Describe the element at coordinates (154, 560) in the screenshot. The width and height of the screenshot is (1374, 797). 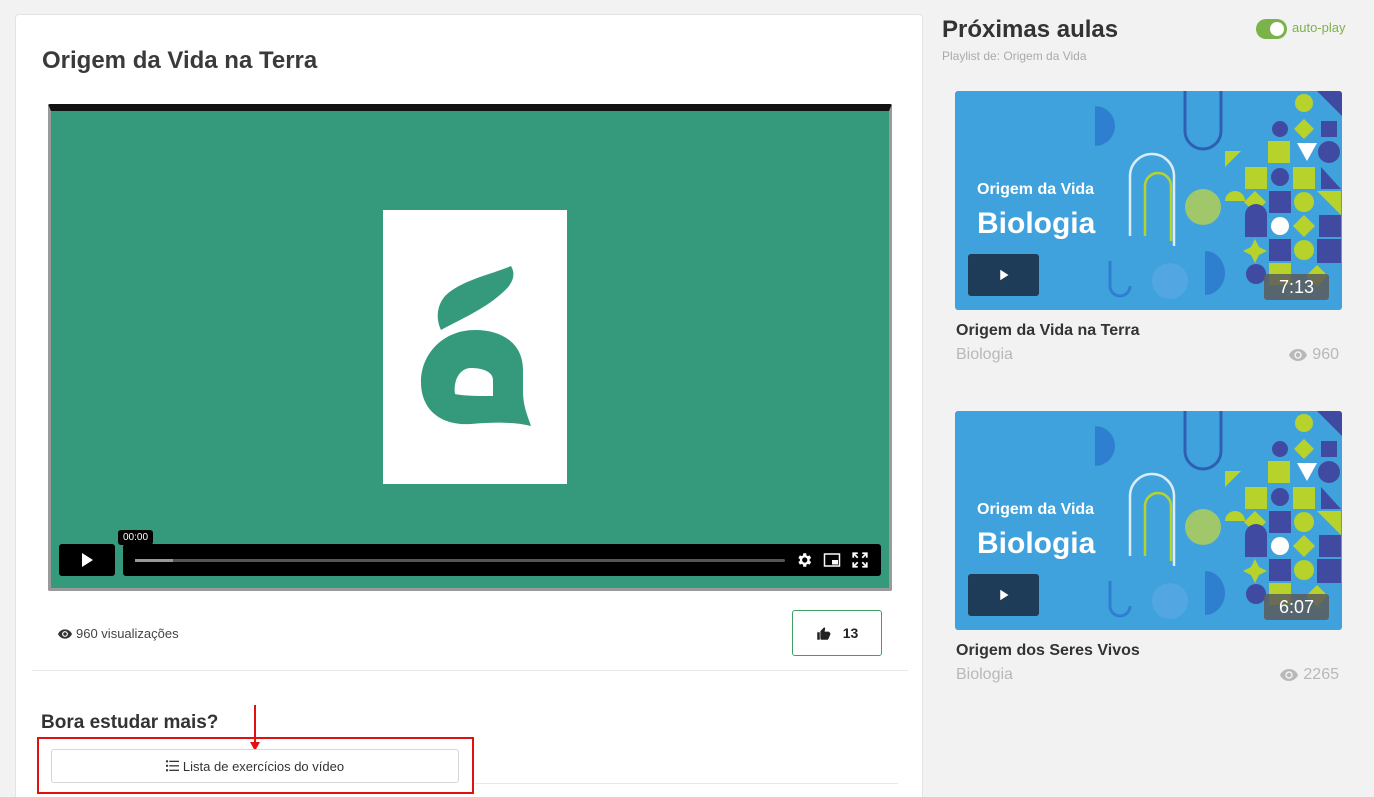
I see `seek-buffer` at that location.